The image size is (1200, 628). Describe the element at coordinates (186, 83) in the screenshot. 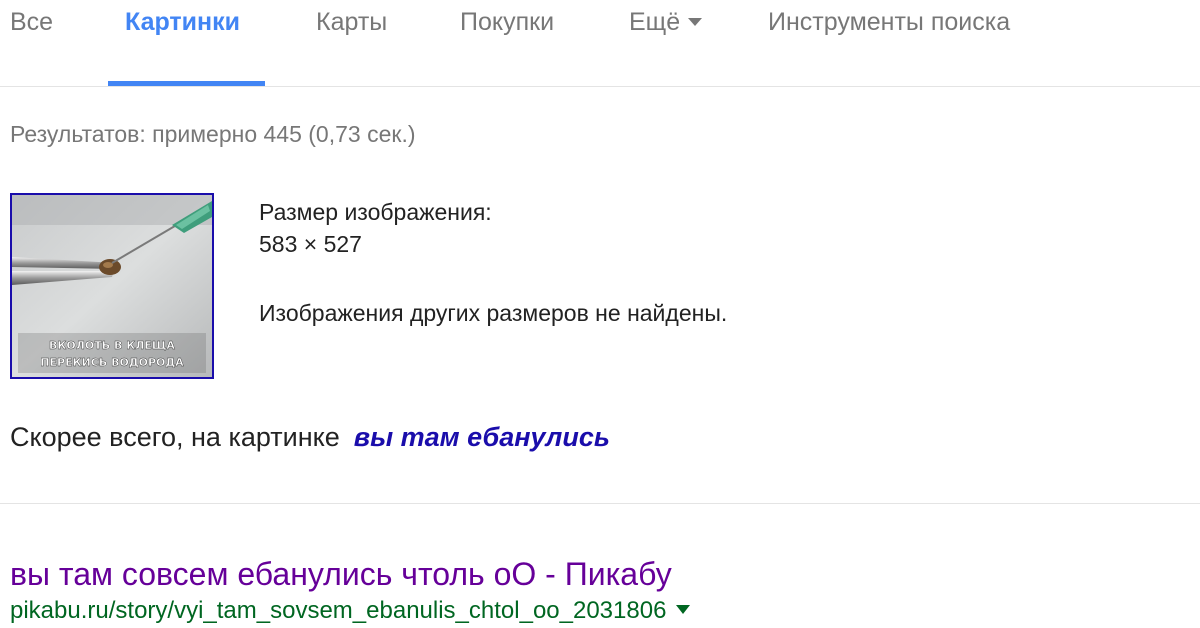

I see `active-tab-indicator` at that location.